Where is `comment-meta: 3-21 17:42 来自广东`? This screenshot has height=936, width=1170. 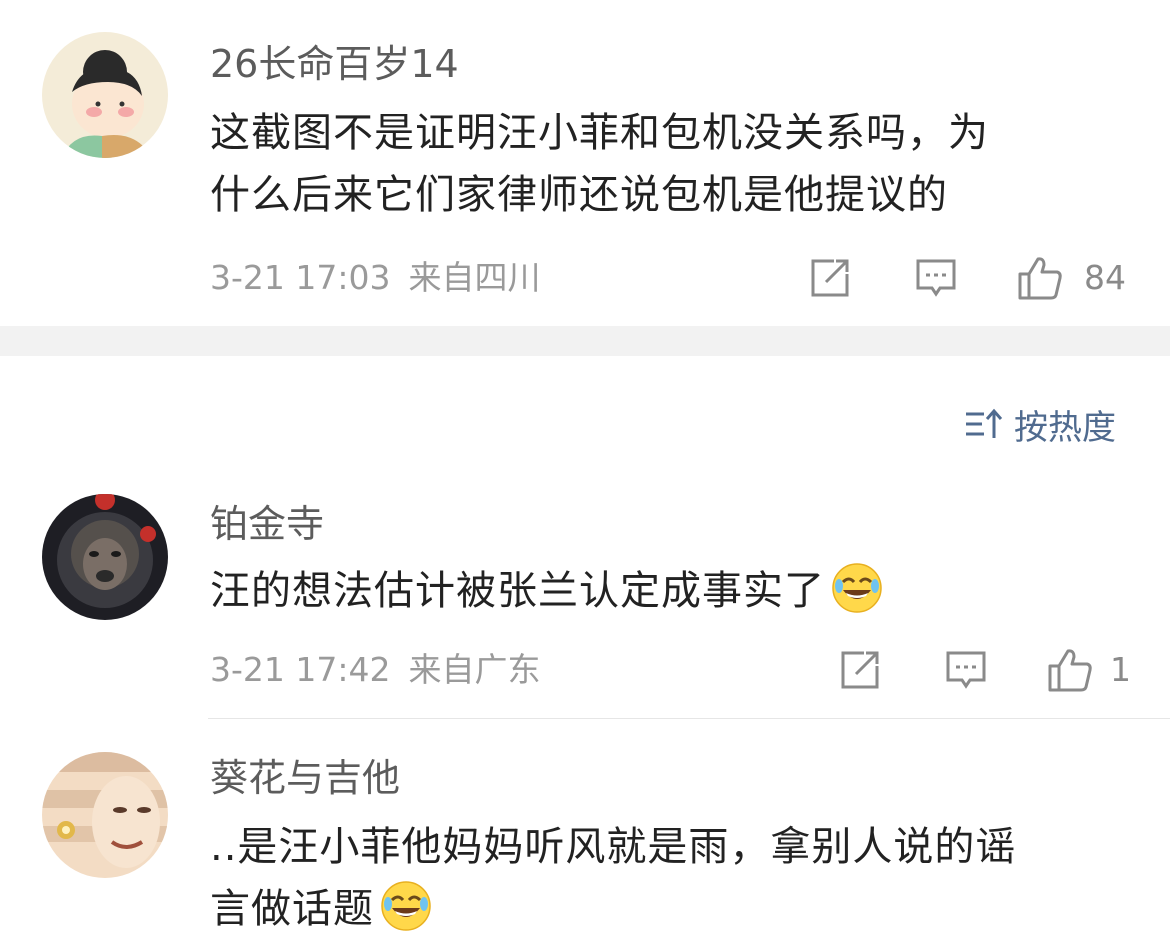 comment-meta: 3-21 17:42 来自广东 is located at coordinates (375, 670).